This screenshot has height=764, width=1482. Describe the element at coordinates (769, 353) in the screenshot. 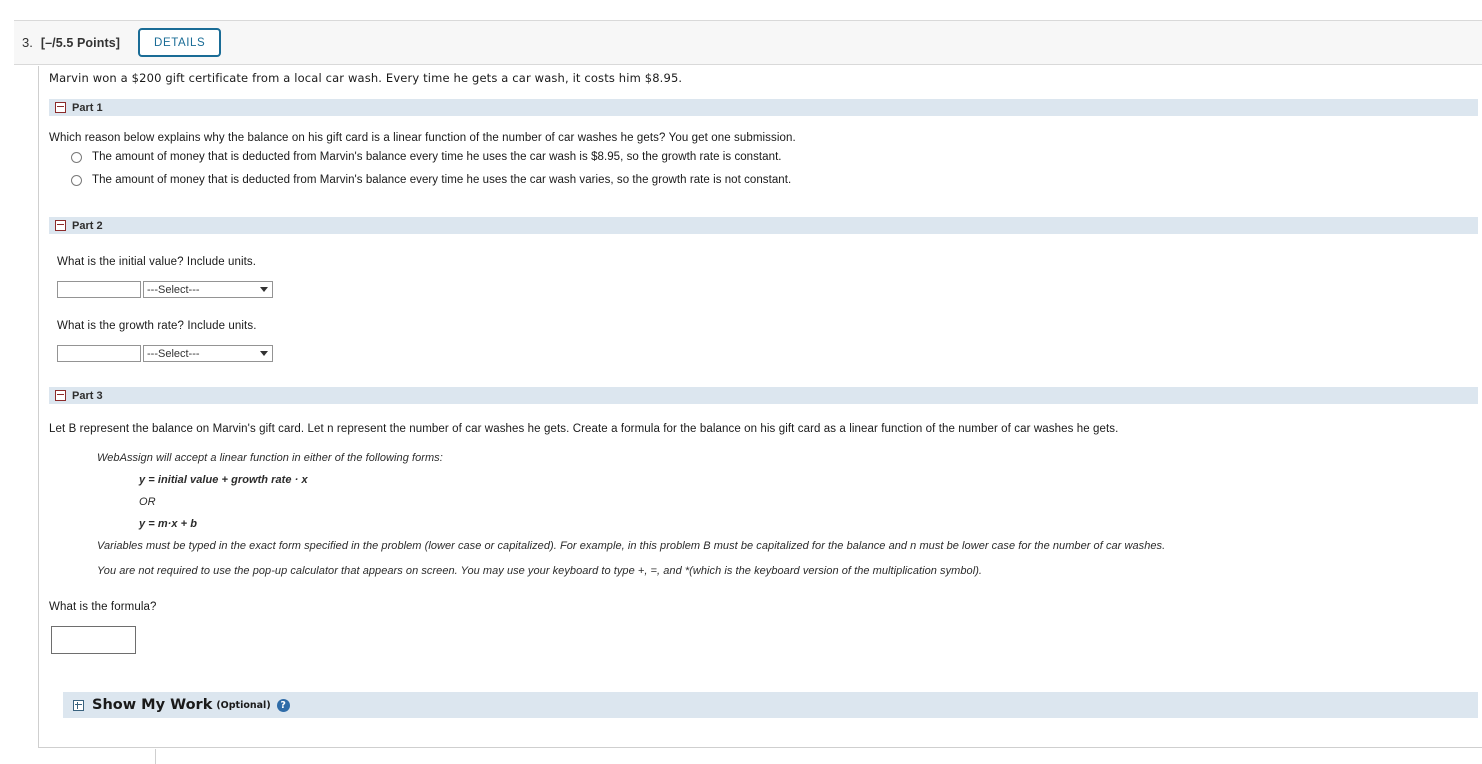

I see `growth-rate-answer-row: ---Select---` at that location.